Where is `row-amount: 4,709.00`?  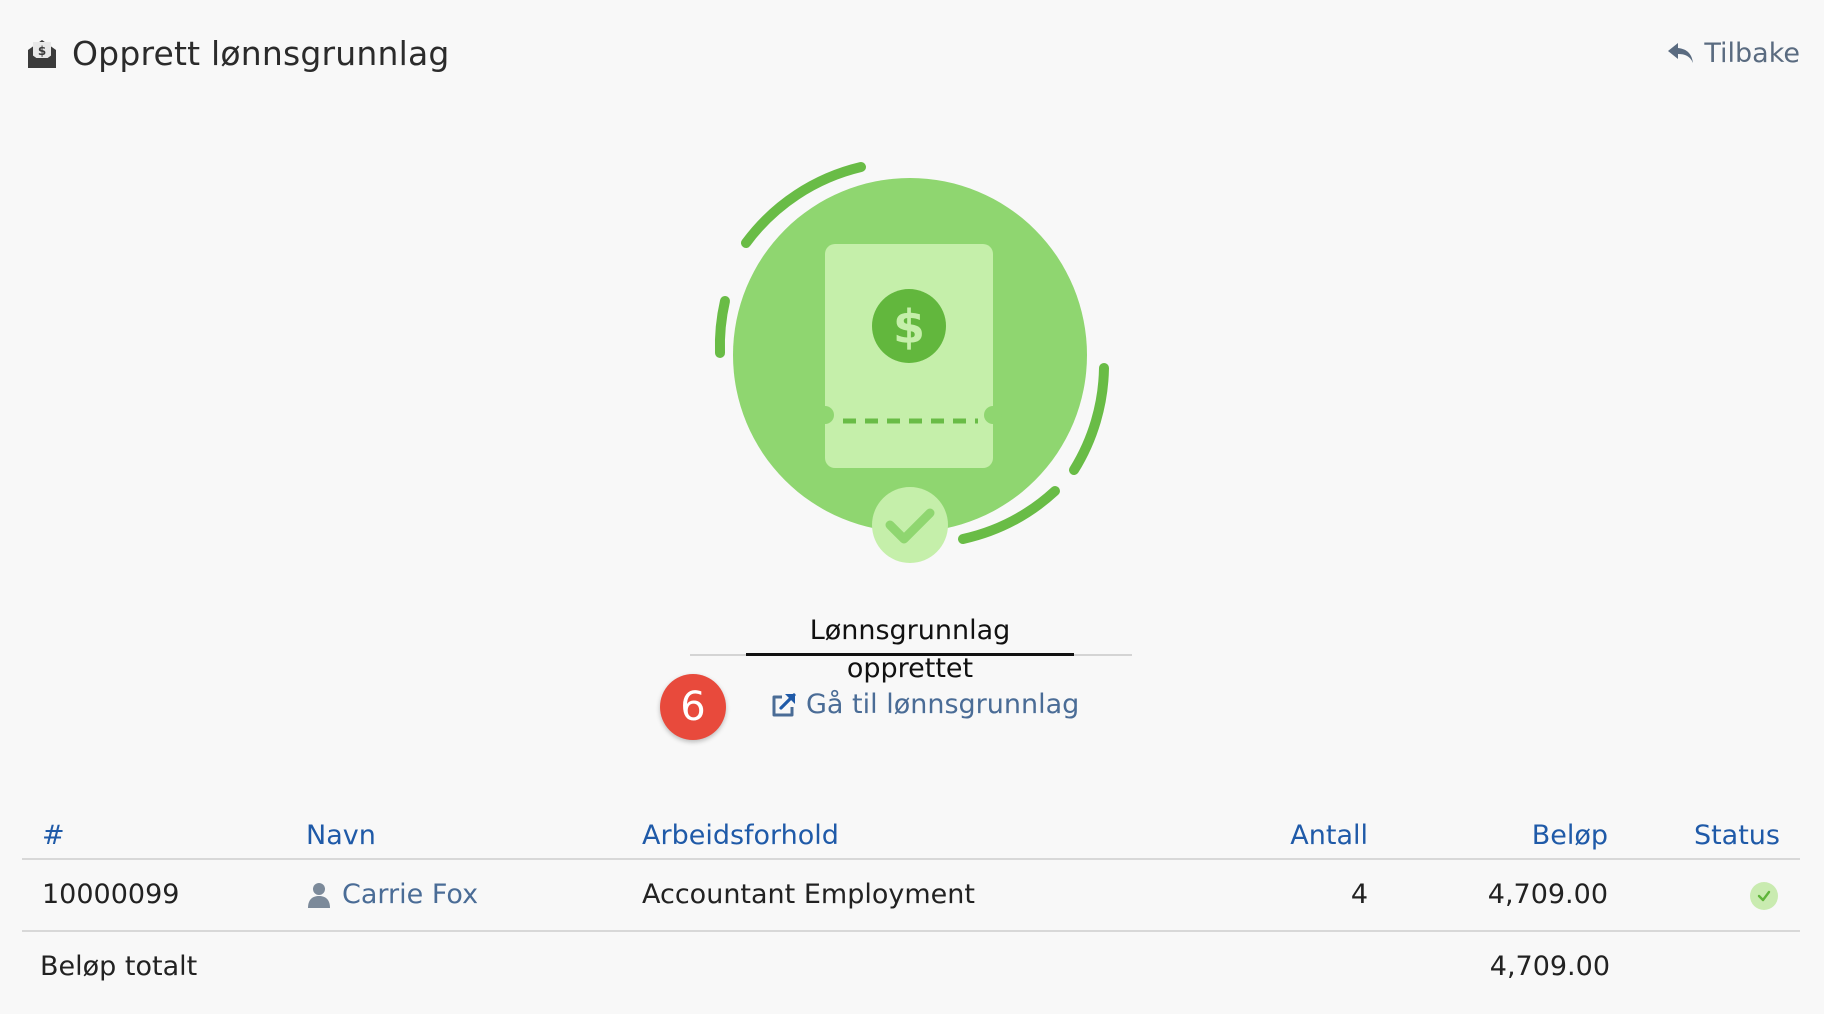
row-amount: 4,709.00 is located at coordinates (1547, 894).